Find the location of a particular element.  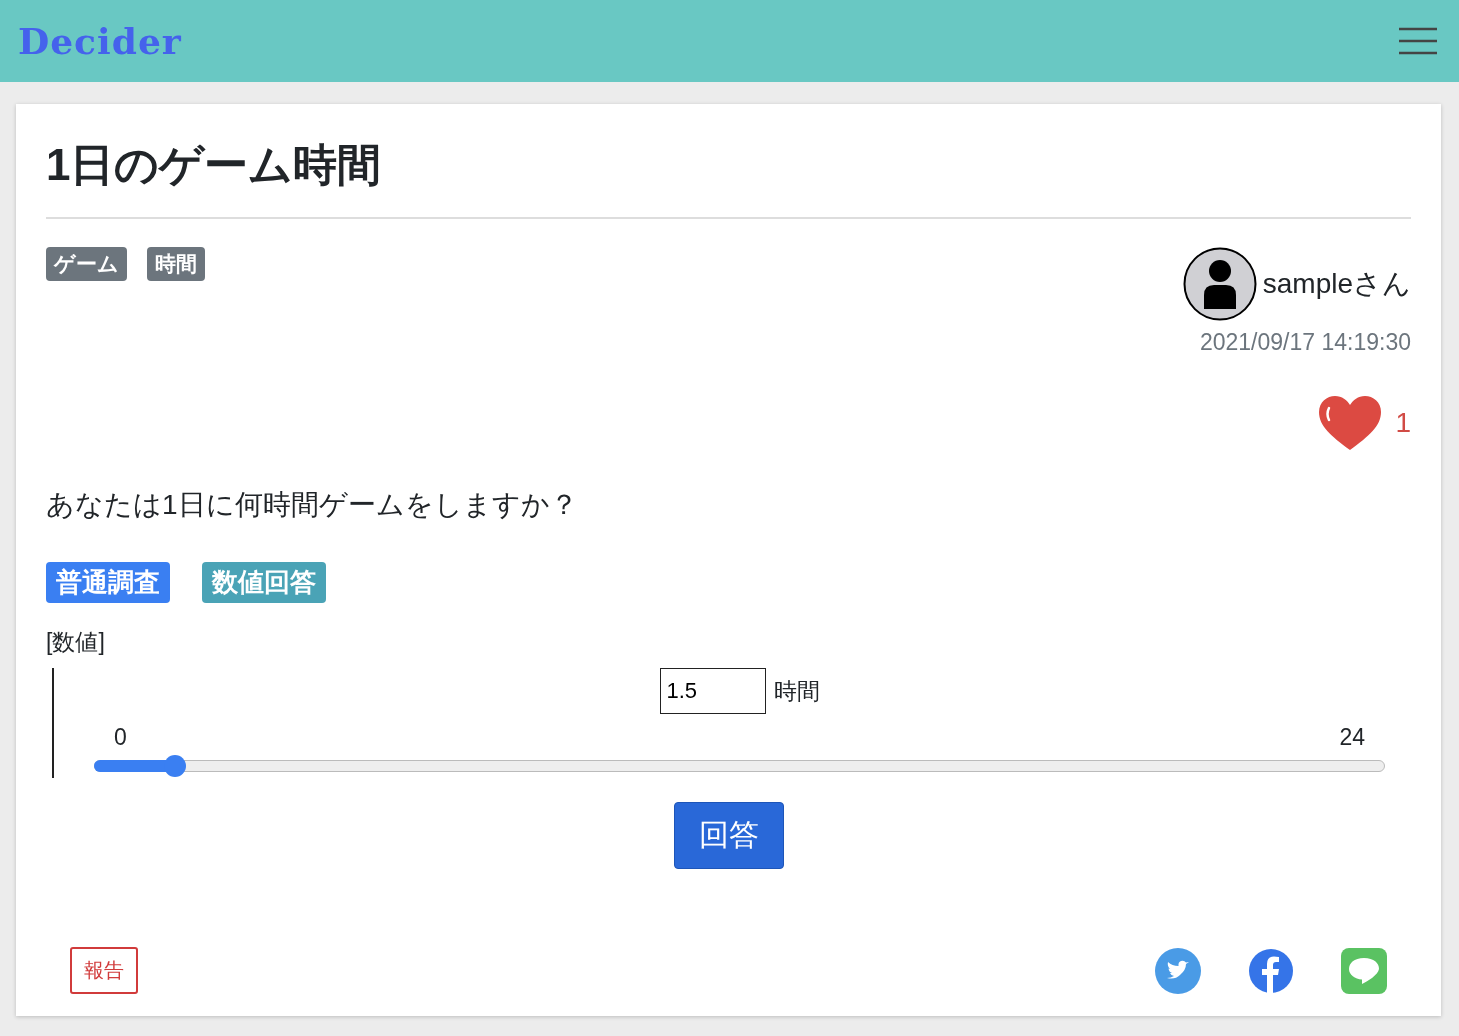

tag: ゲーム is located at coordinates (86, 264).